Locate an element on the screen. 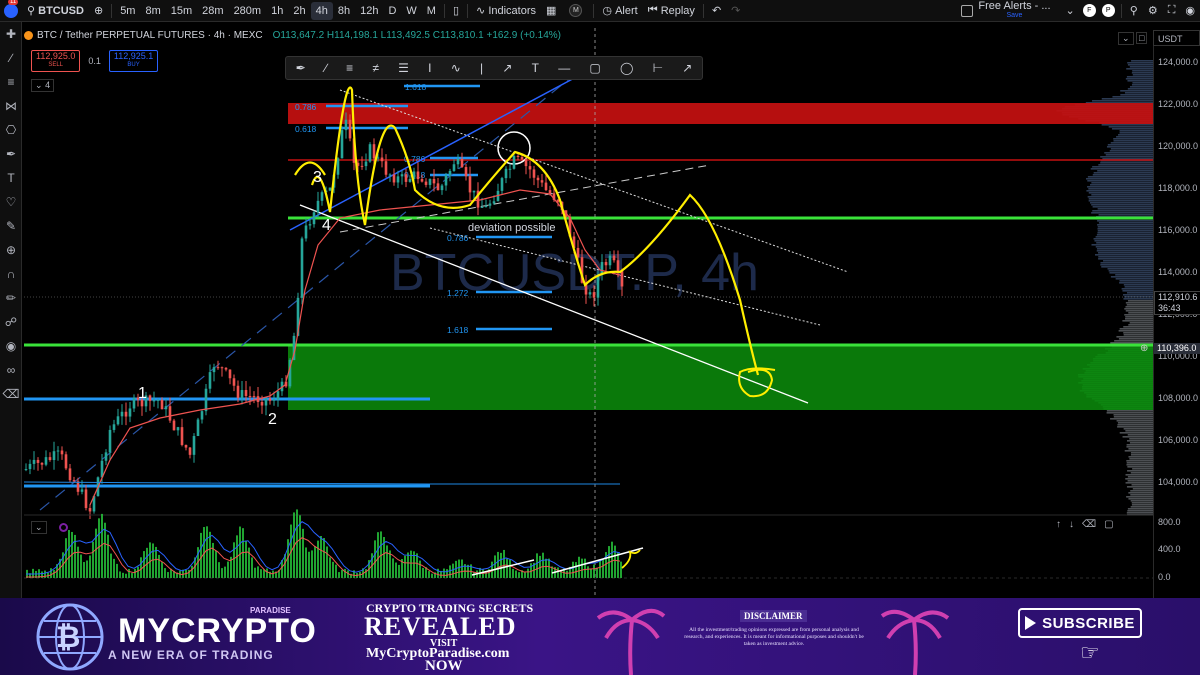 Image resolution: width=1200 pixels, height=675 pixels. circle-button: ◯ is located at coordinates (626, 68).